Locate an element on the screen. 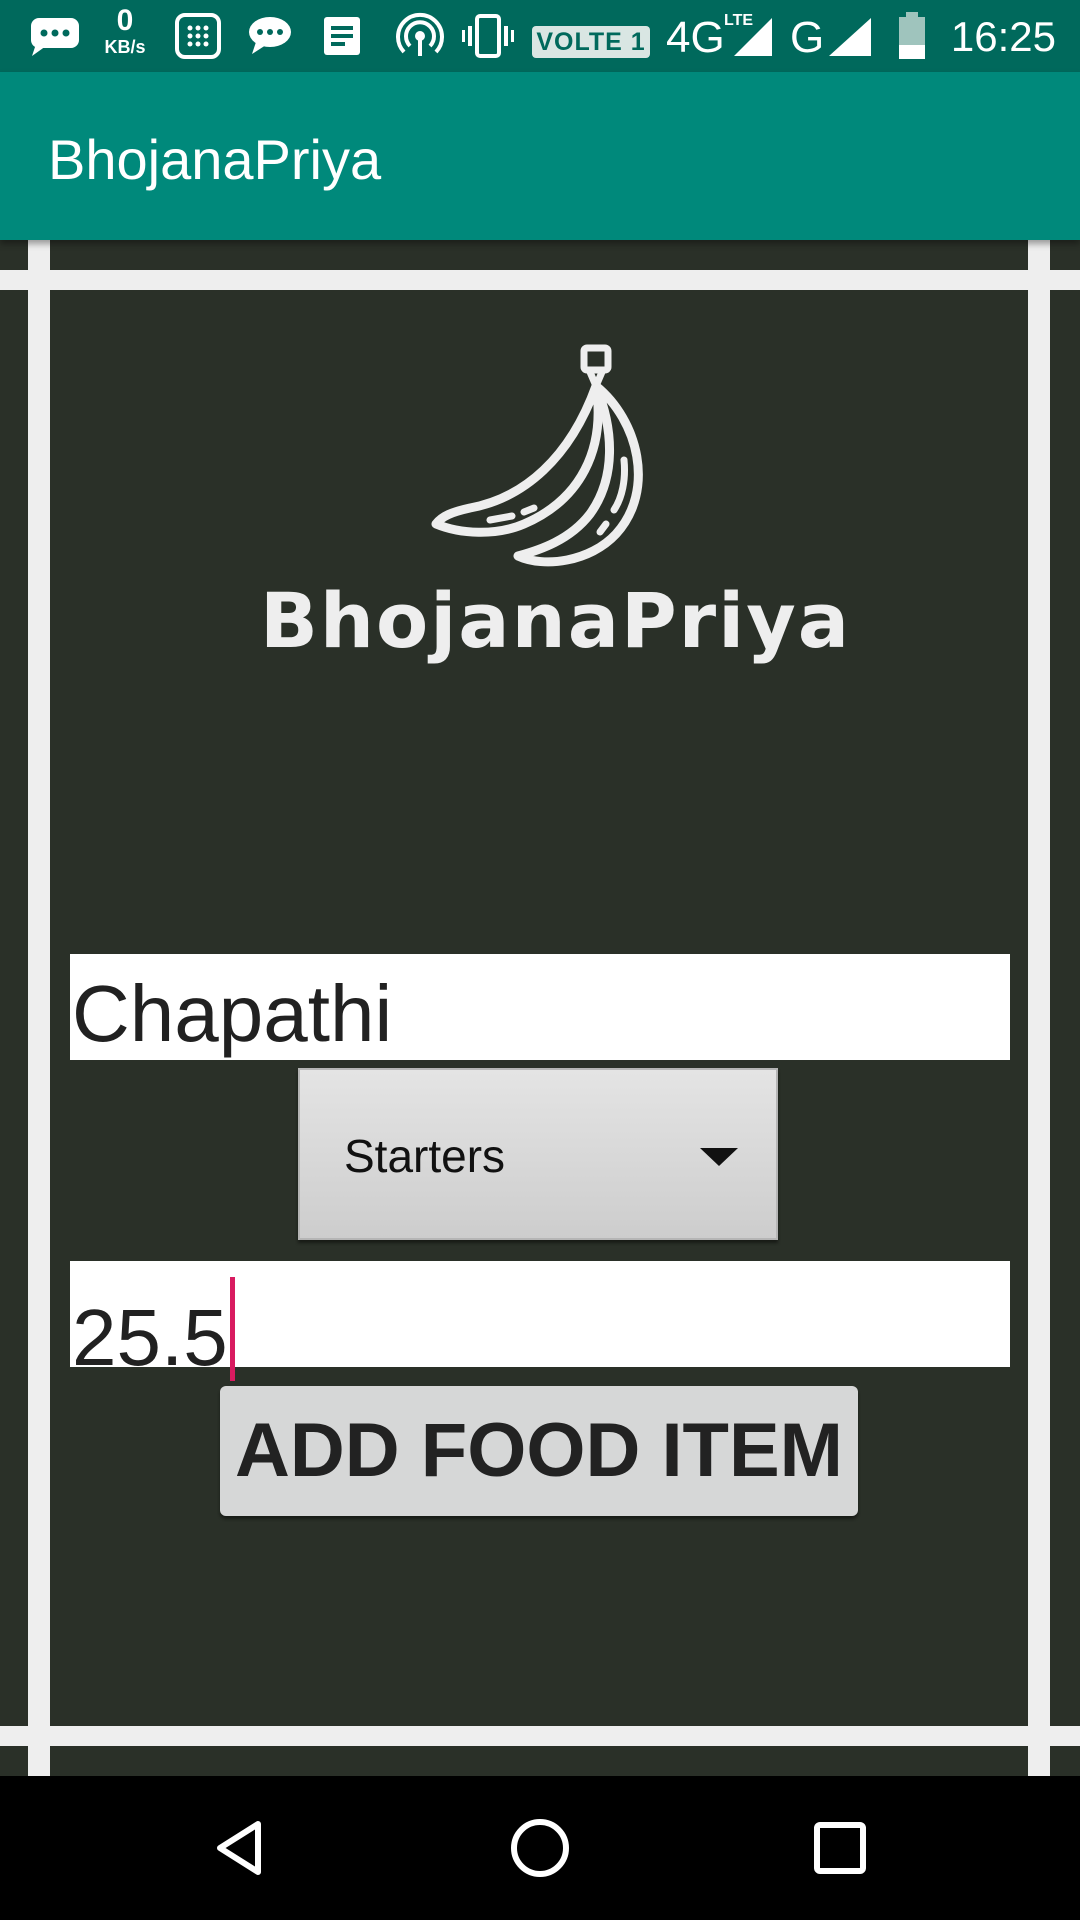 Image resolution: width=1080 pixels, height=1920 pixels. vibrate-icon is located at coordinates (488, 36).